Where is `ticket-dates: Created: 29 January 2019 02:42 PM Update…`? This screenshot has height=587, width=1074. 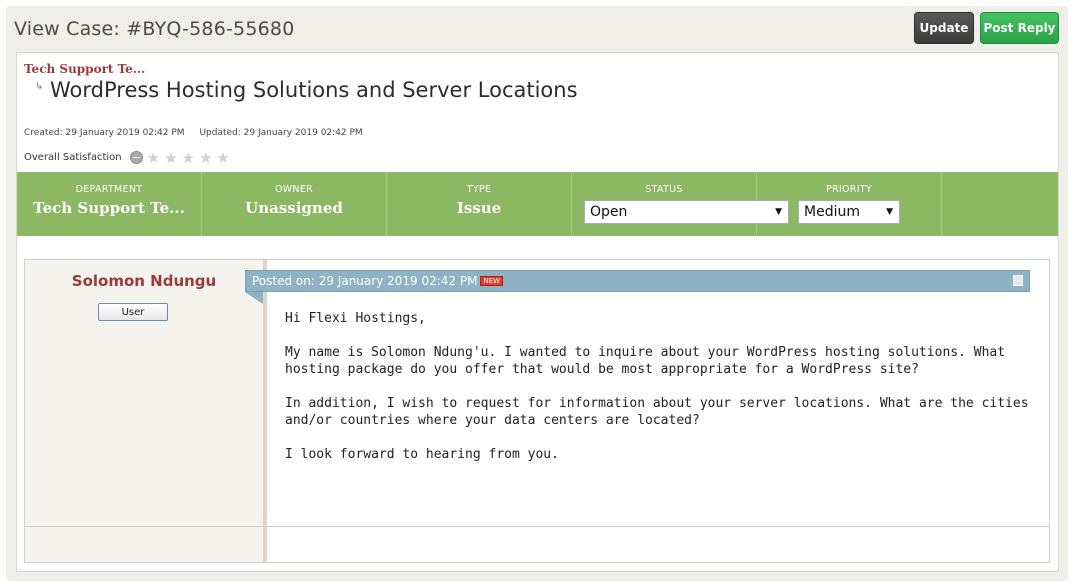 ticket-dates: Created: 29 January 2019 02:42 PM Update… is located at coordinates (199, 133).